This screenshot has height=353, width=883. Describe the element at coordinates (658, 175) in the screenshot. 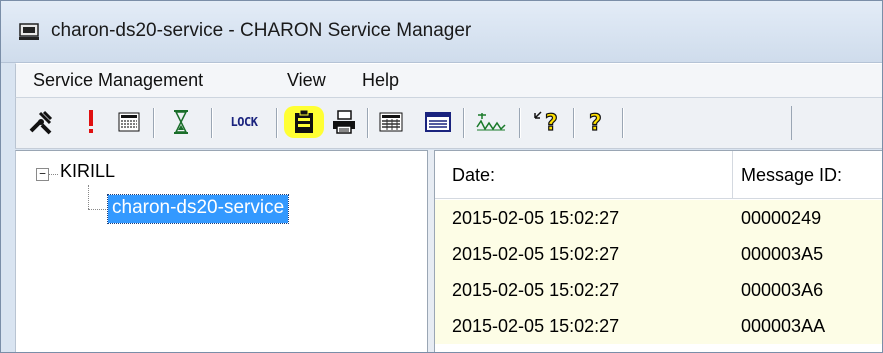

I see `list-header: Date: Message ID:` at that location.